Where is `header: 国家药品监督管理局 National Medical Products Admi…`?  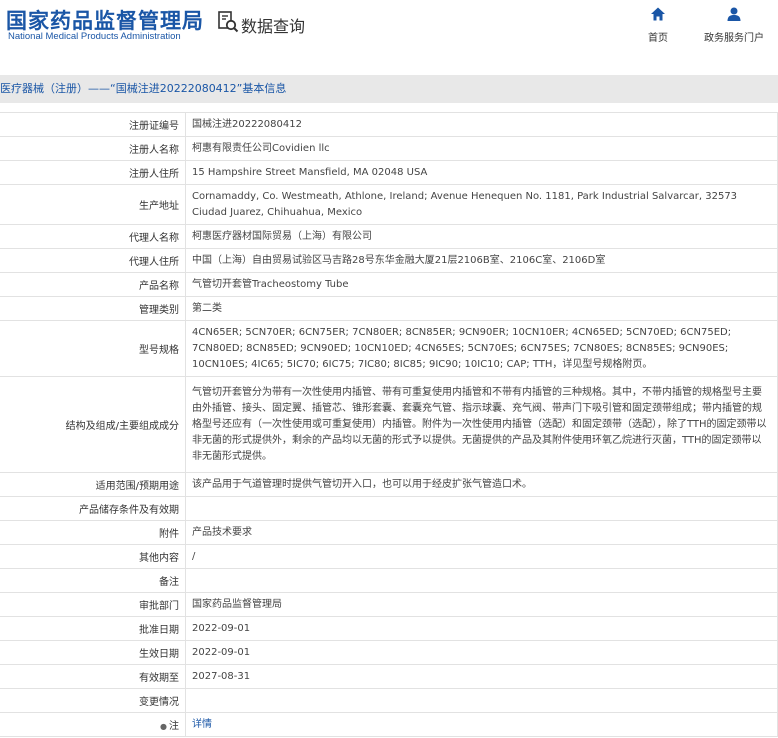 header: 国家药品监督管理局 National Medical Products Admi… is located at coordinates (389, 30).